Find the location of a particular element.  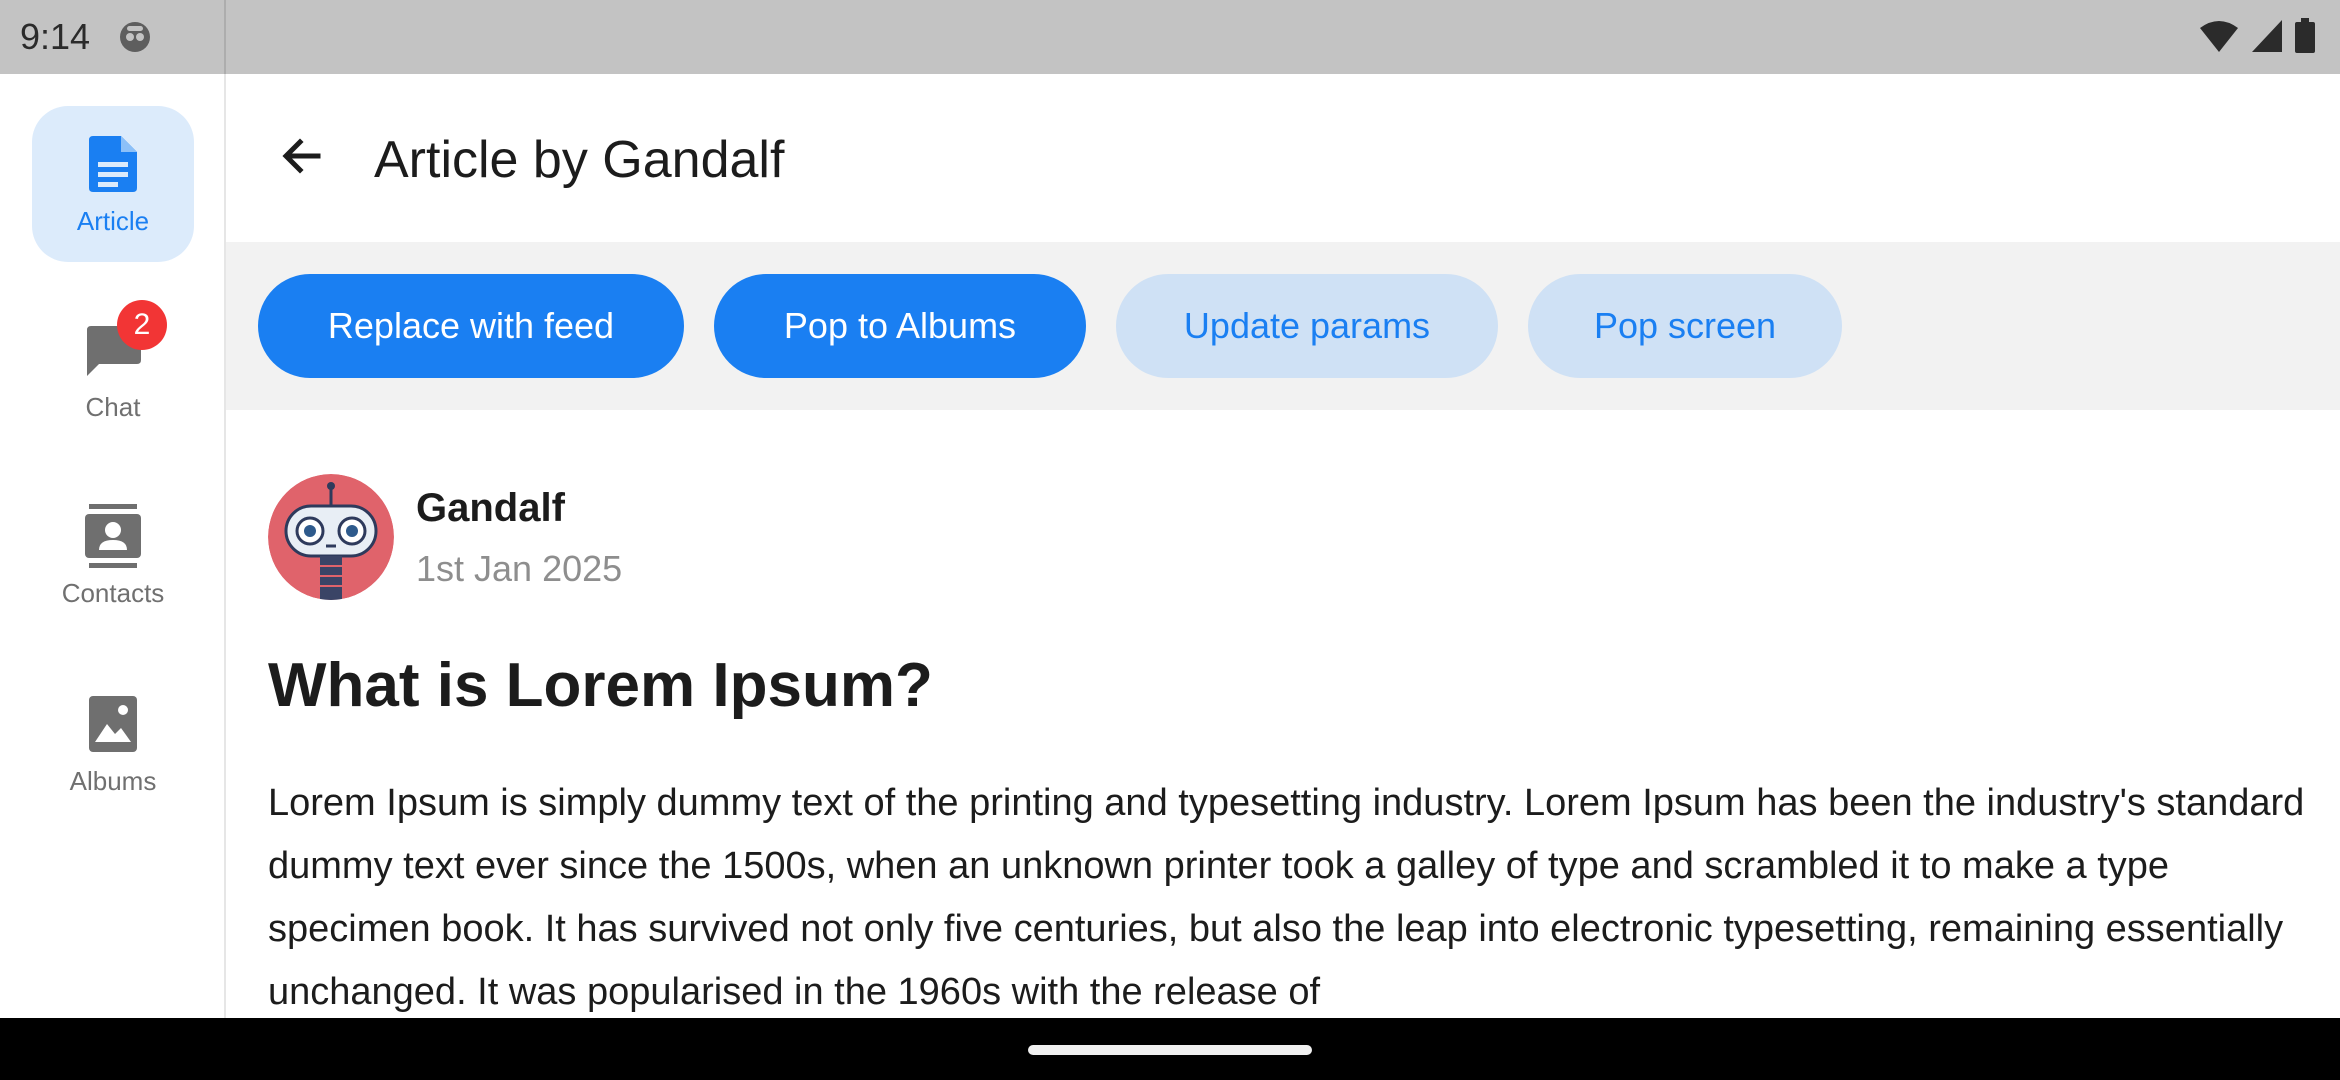

status-bar: 9:14 is located at coordinates (1170, 37).